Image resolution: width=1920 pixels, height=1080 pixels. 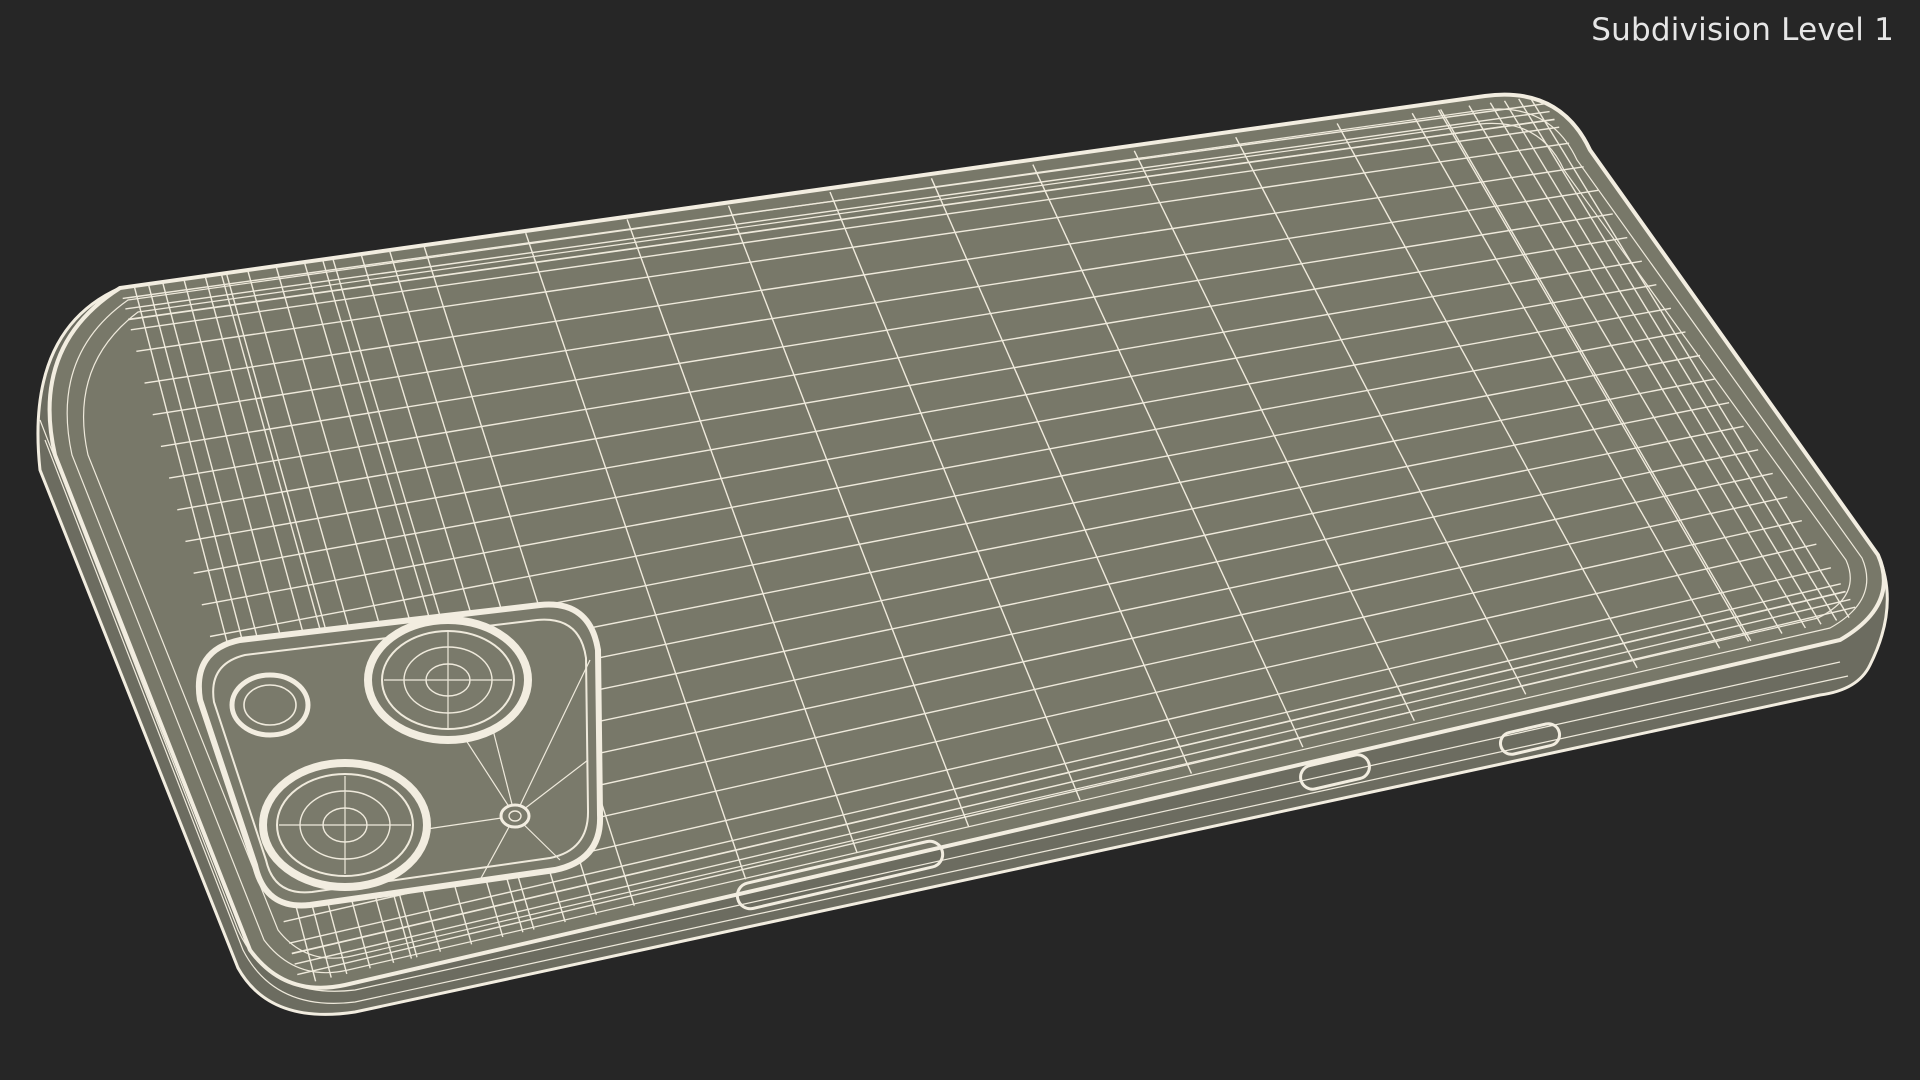 What do you see at coordinates (448, 680) in the screenshot?
I see `camera-lens-upper` at bounding box center [448, 680].